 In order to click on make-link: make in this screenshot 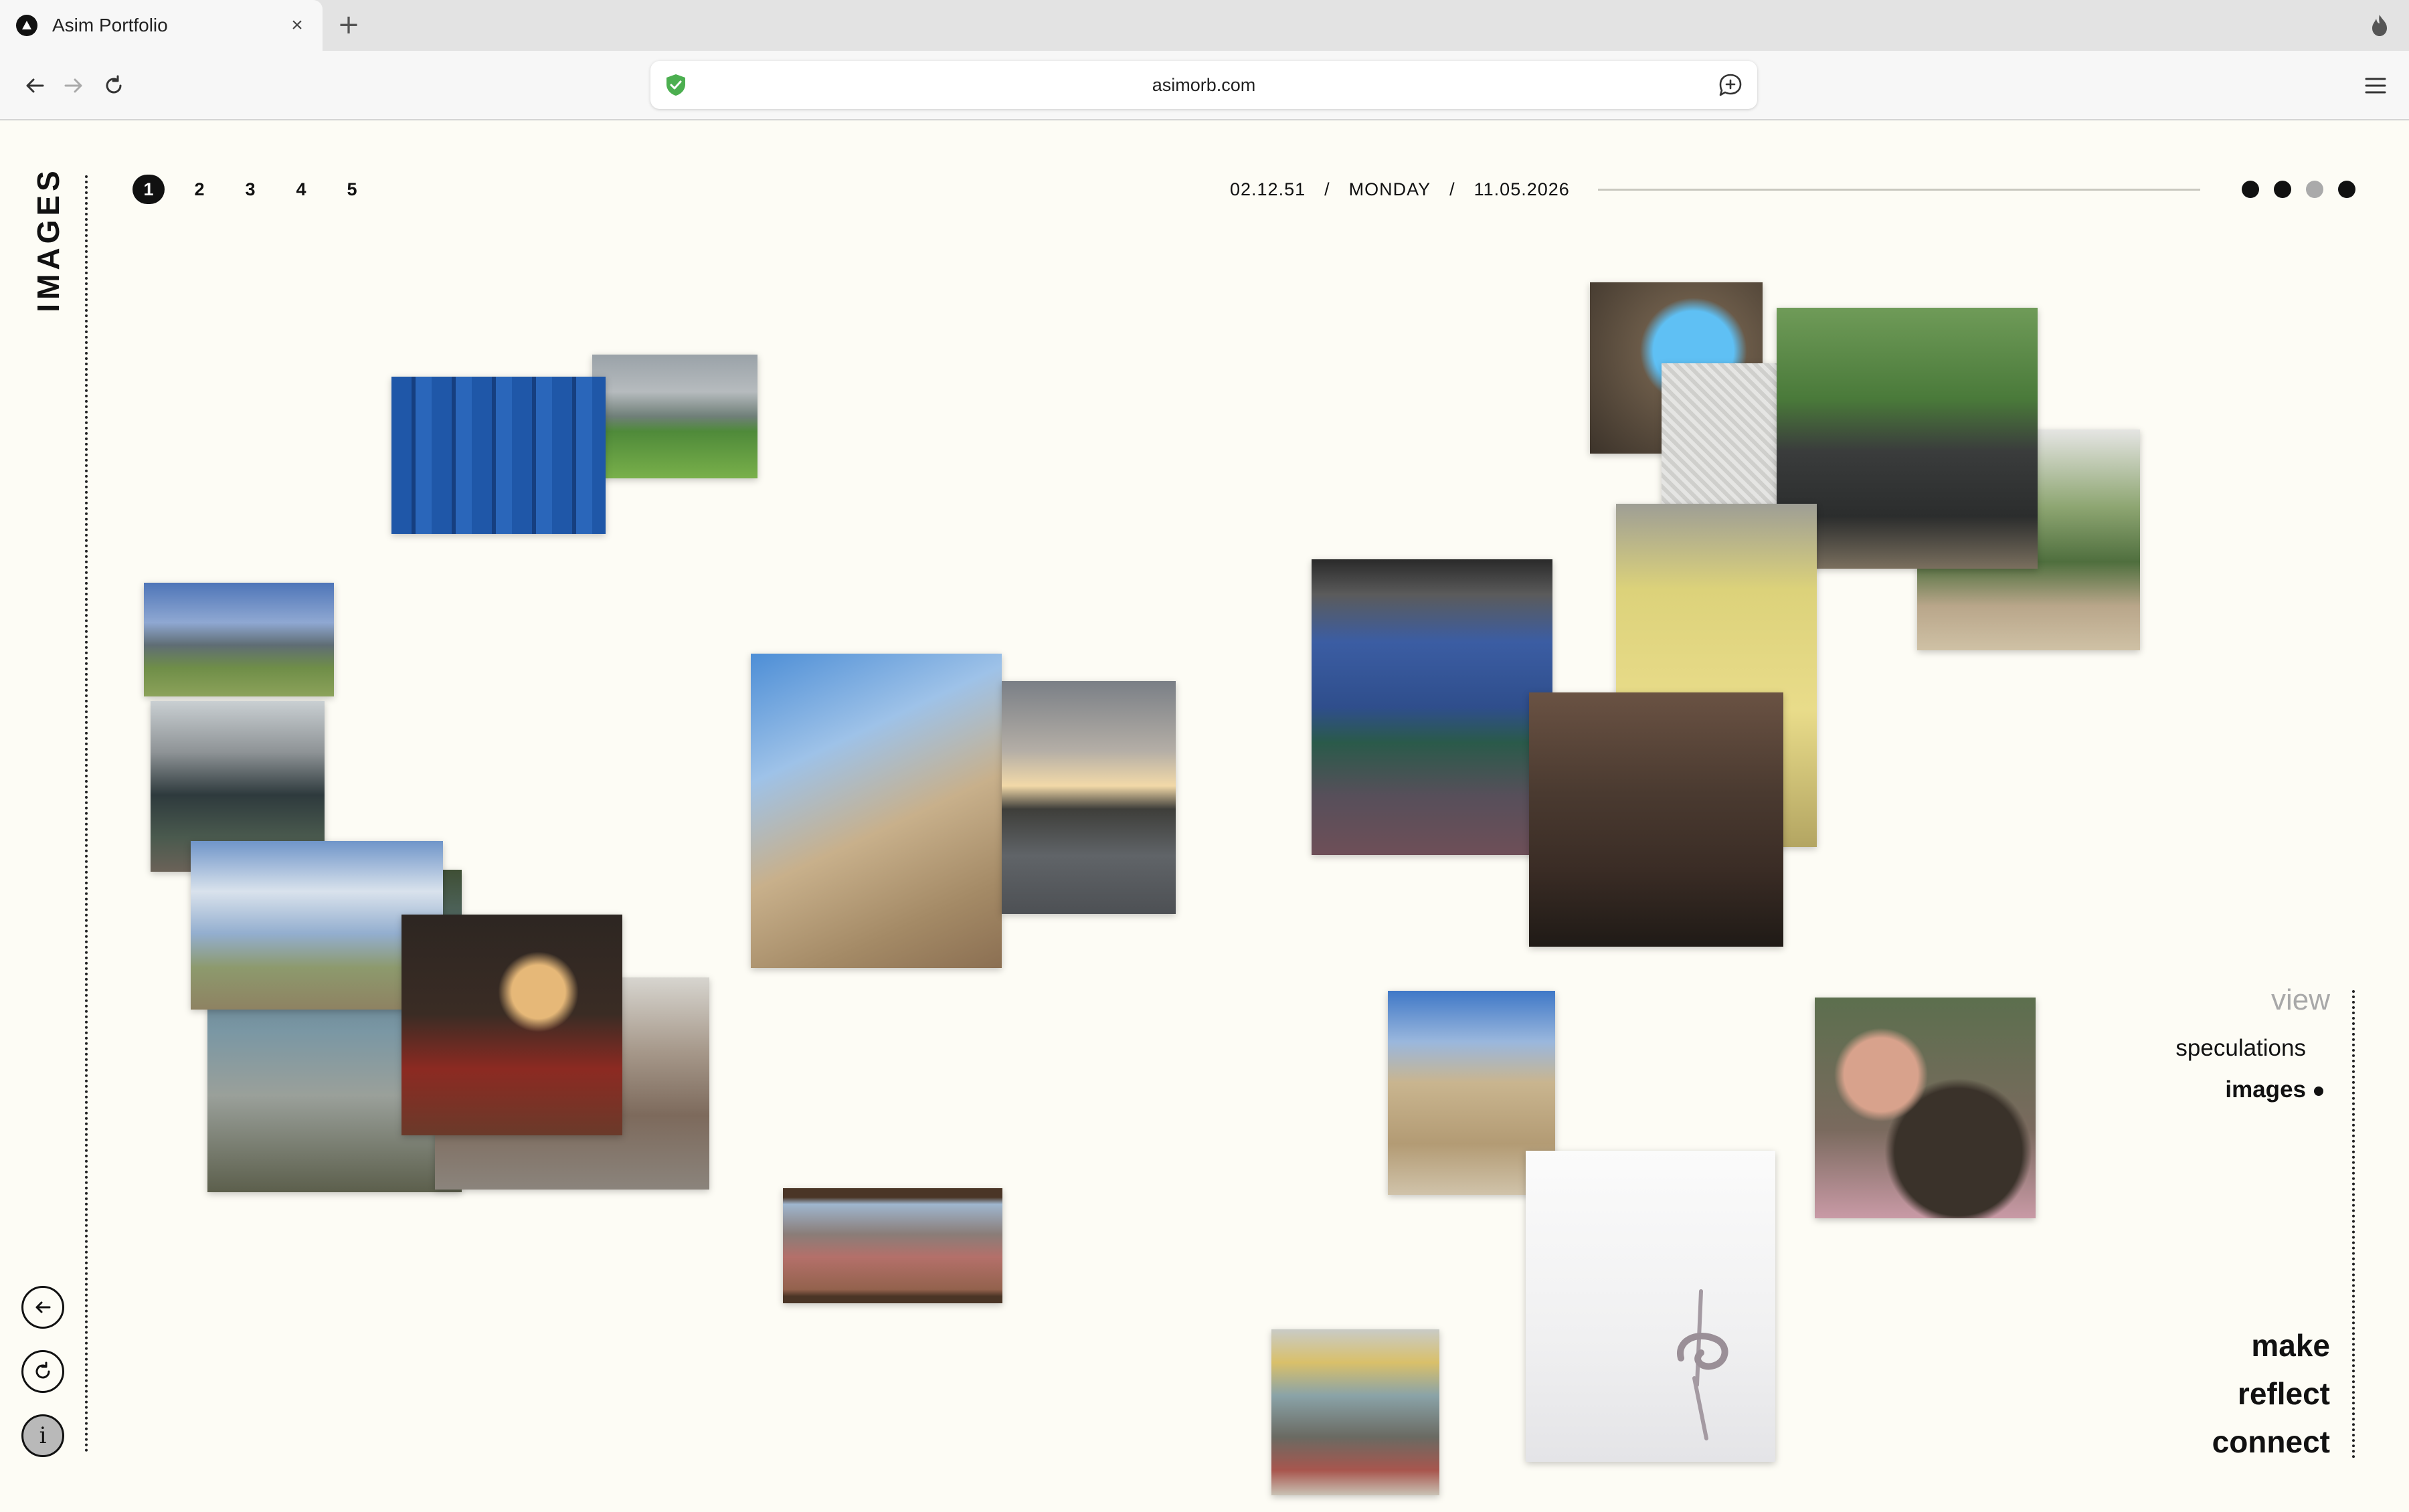, I will do `click(2271, 1345)`.